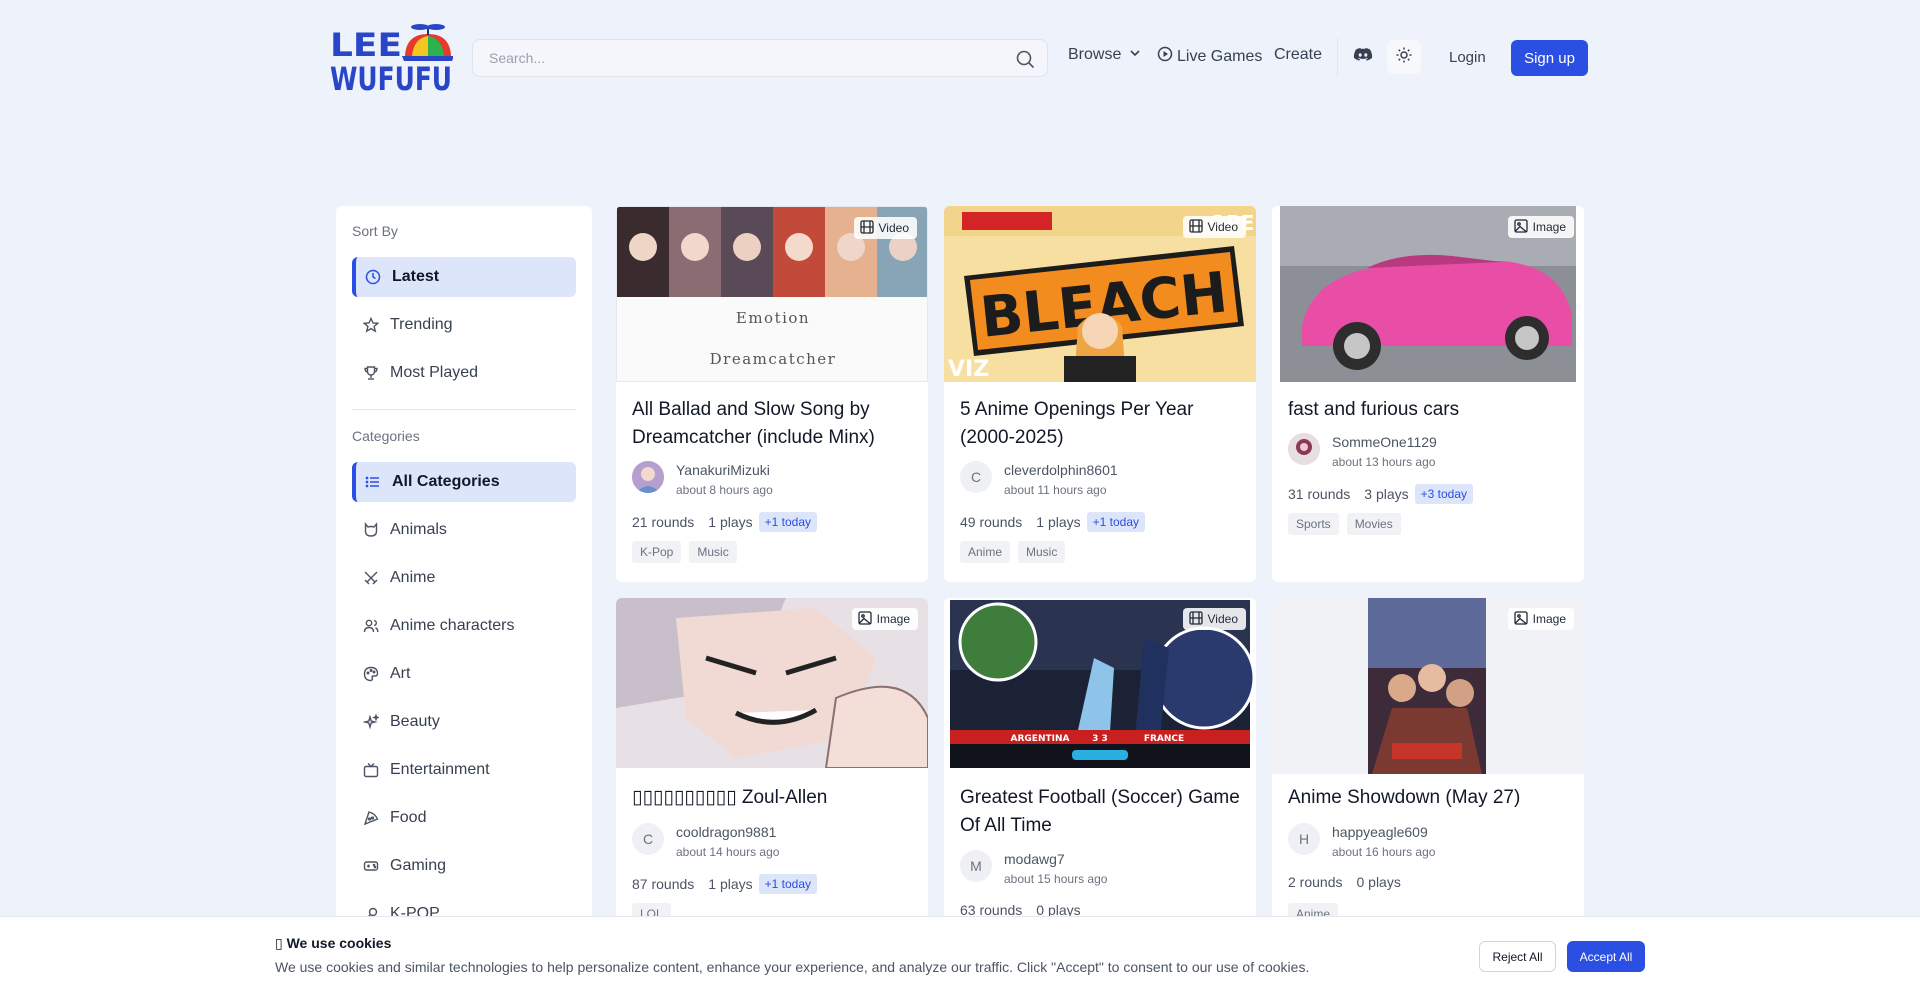 This screenshot has height=993, width=1920. I want to click on swords-icon, so click(371, 578).